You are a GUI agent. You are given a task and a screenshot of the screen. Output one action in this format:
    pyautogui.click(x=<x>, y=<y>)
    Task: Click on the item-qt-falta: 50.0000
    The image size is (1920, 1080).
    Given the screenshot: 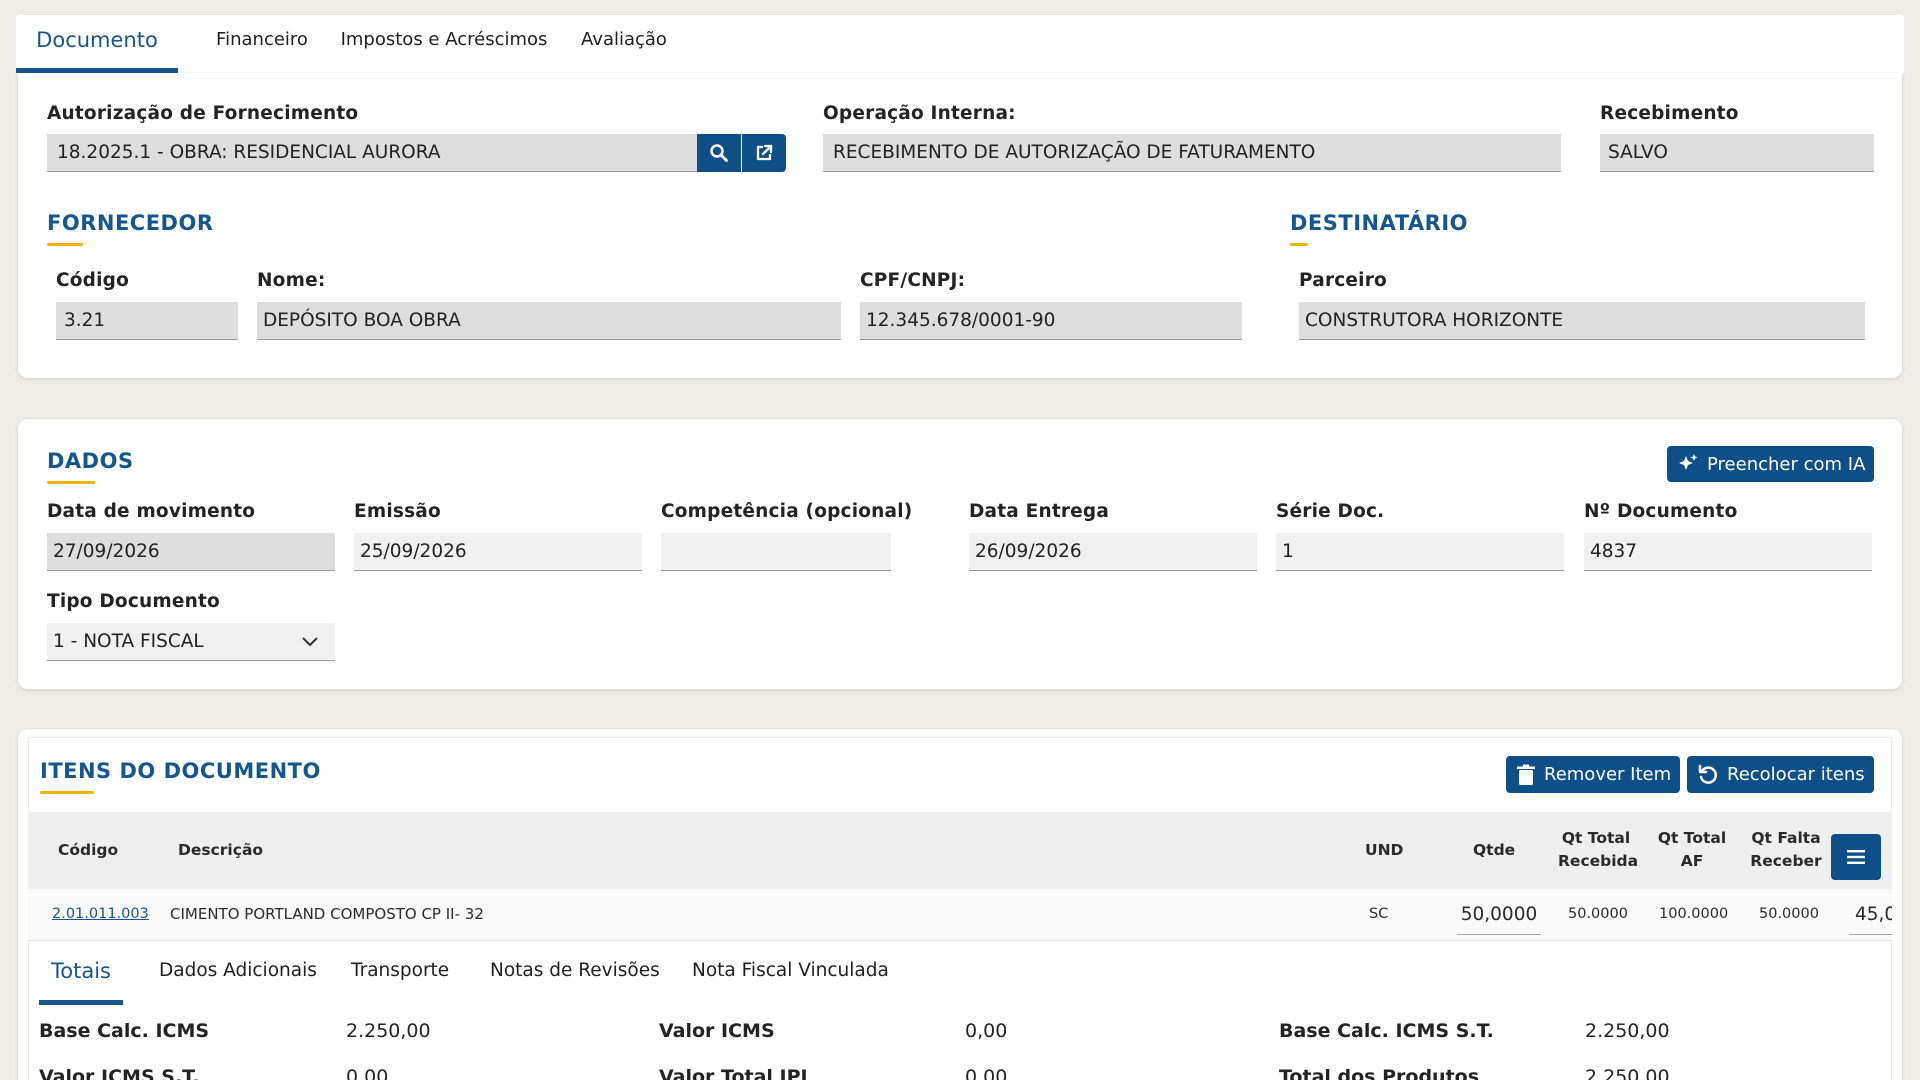 What is the action you would take?
    pyautogui.click(x=1789, y=914)
    